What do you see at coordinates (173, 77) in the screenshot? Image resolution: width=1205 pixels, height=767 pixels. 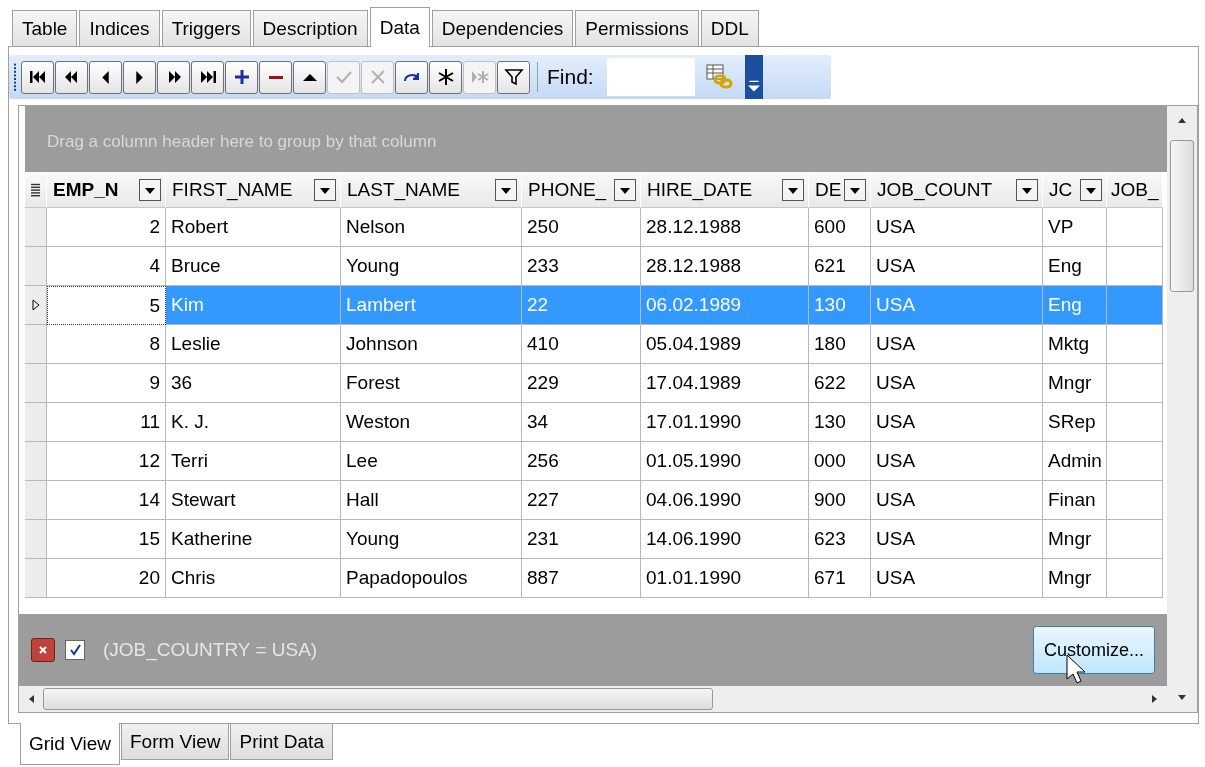 I see `next-page-button` at bounding box center [173, 77].